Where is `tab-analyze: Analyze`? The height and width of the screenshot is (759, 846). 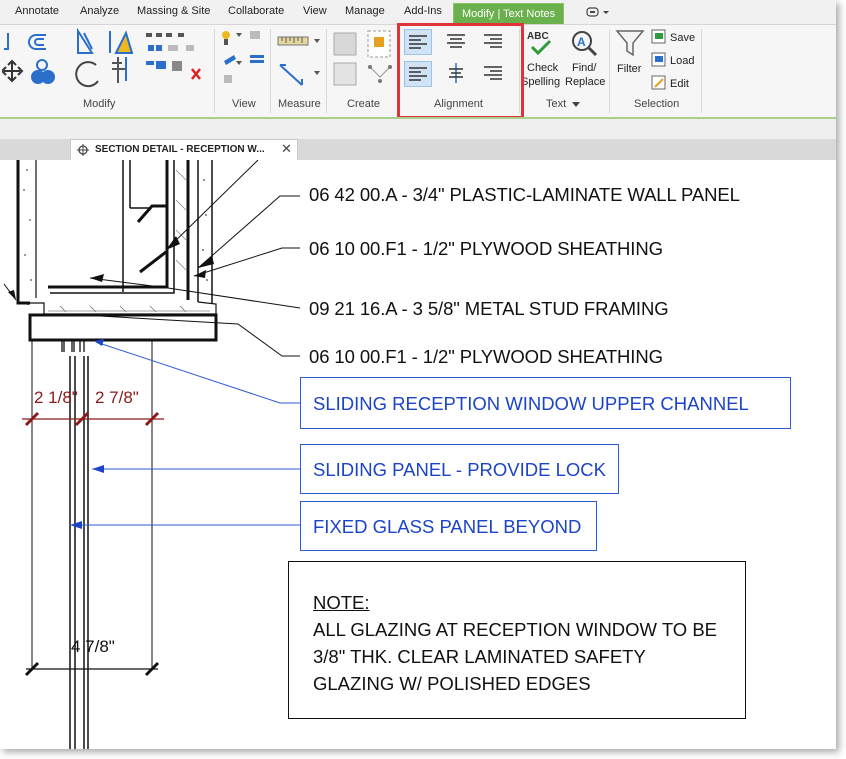
tab-analyze: Analyze is located at coordinates (99, 11).